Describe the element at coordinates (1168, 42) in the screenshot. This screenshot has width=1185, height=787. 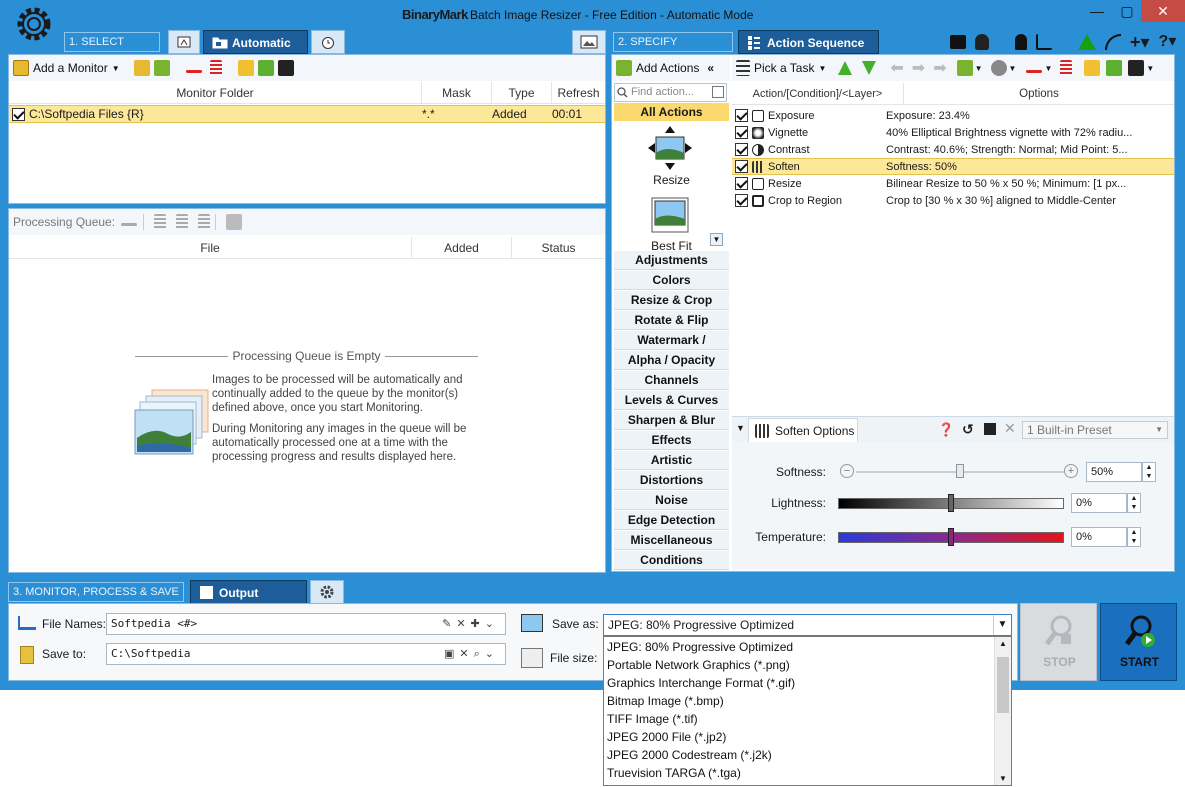
I see `help-menu-icon: ?▾` at that location.